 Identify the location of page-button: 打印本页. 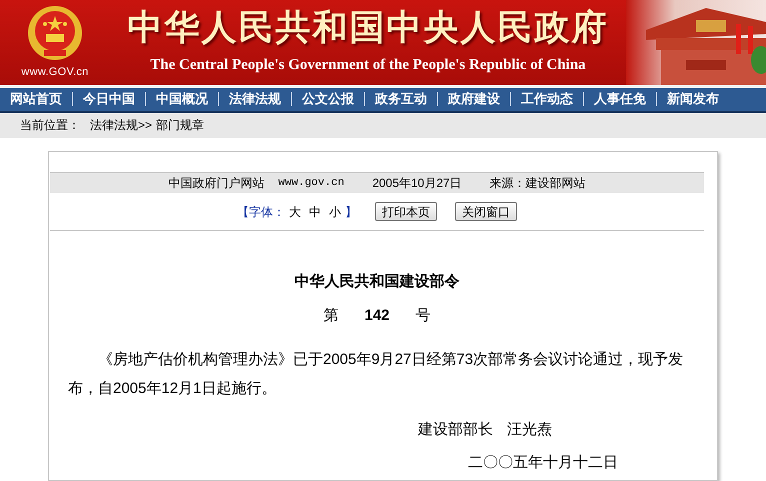
(406, 211).